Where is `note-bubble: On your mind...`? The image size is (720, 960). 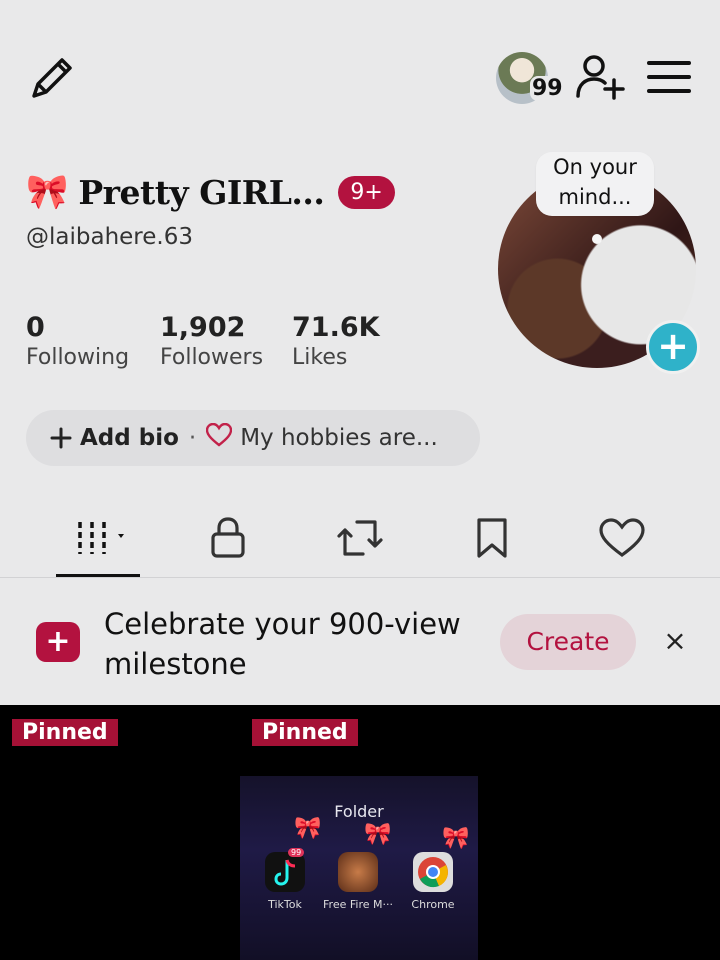 note-bubble: On your mind... is located at coordinates (595, 184).